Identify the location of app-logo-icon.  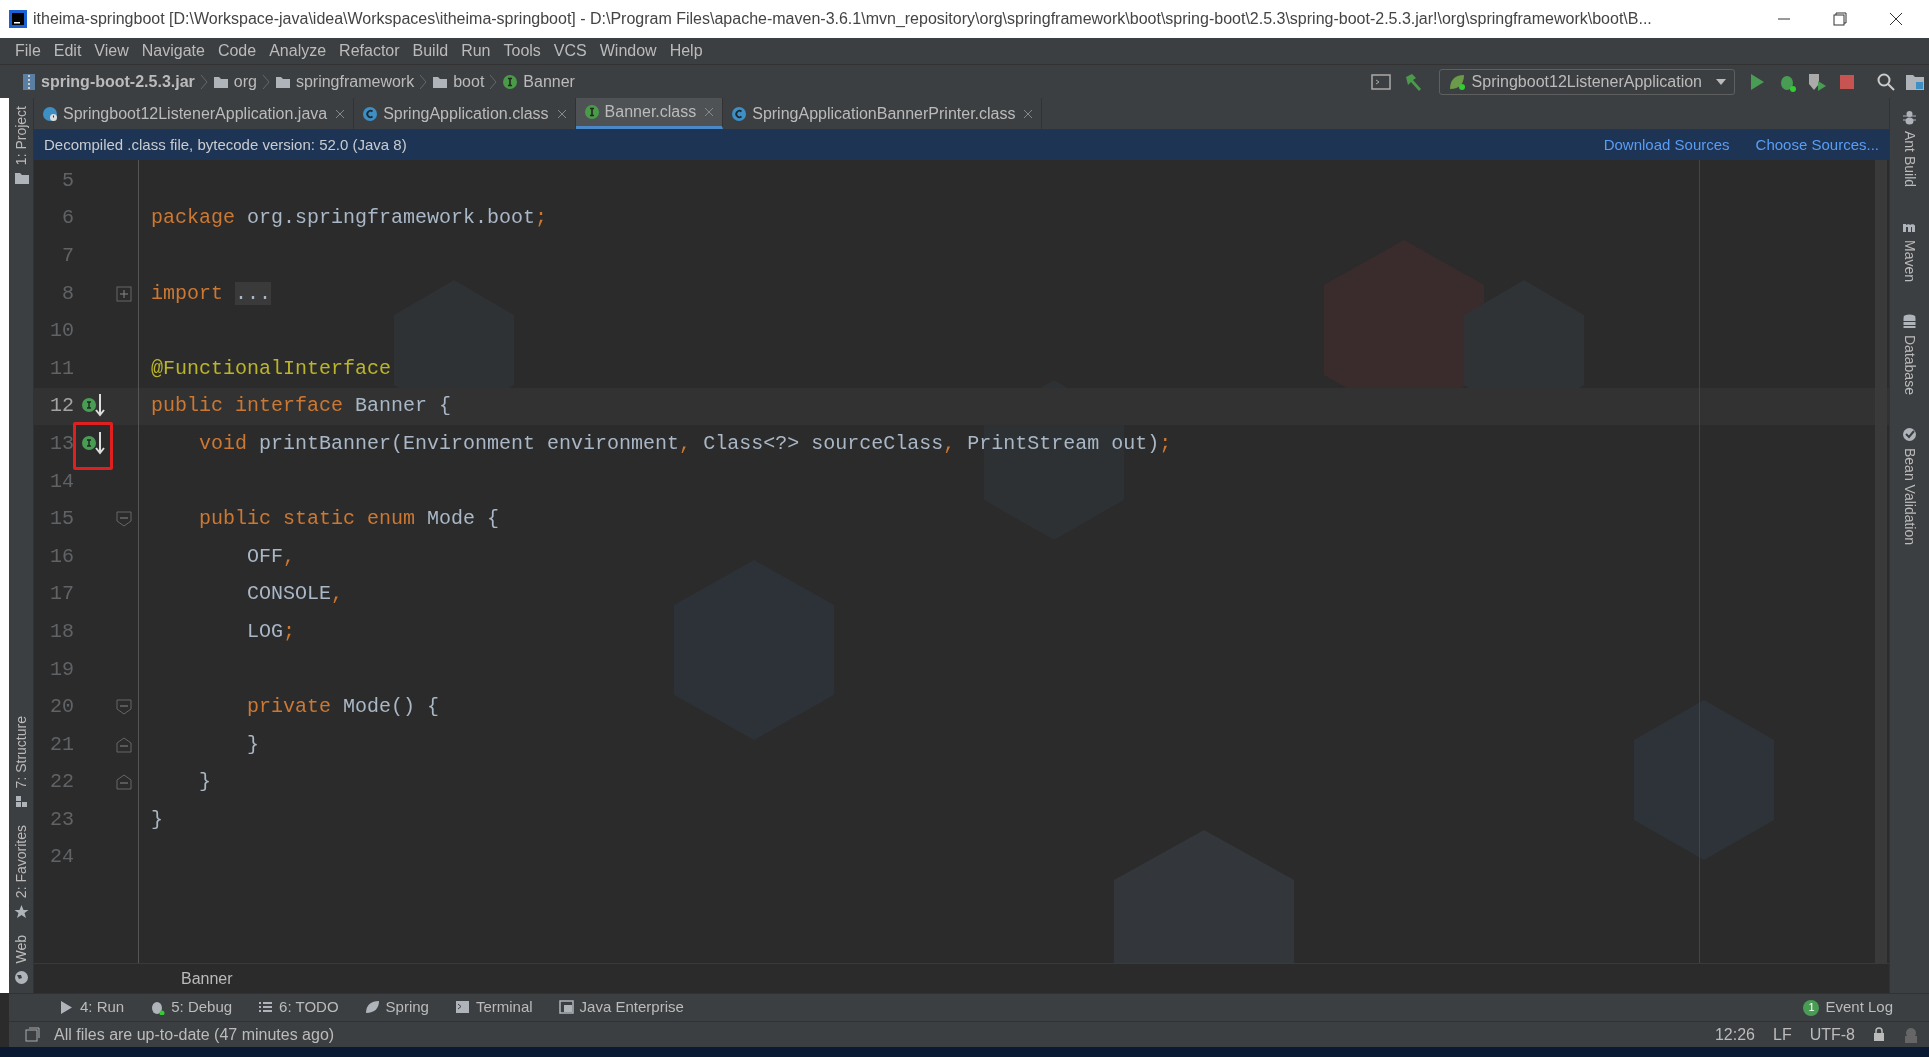
(18, 19).